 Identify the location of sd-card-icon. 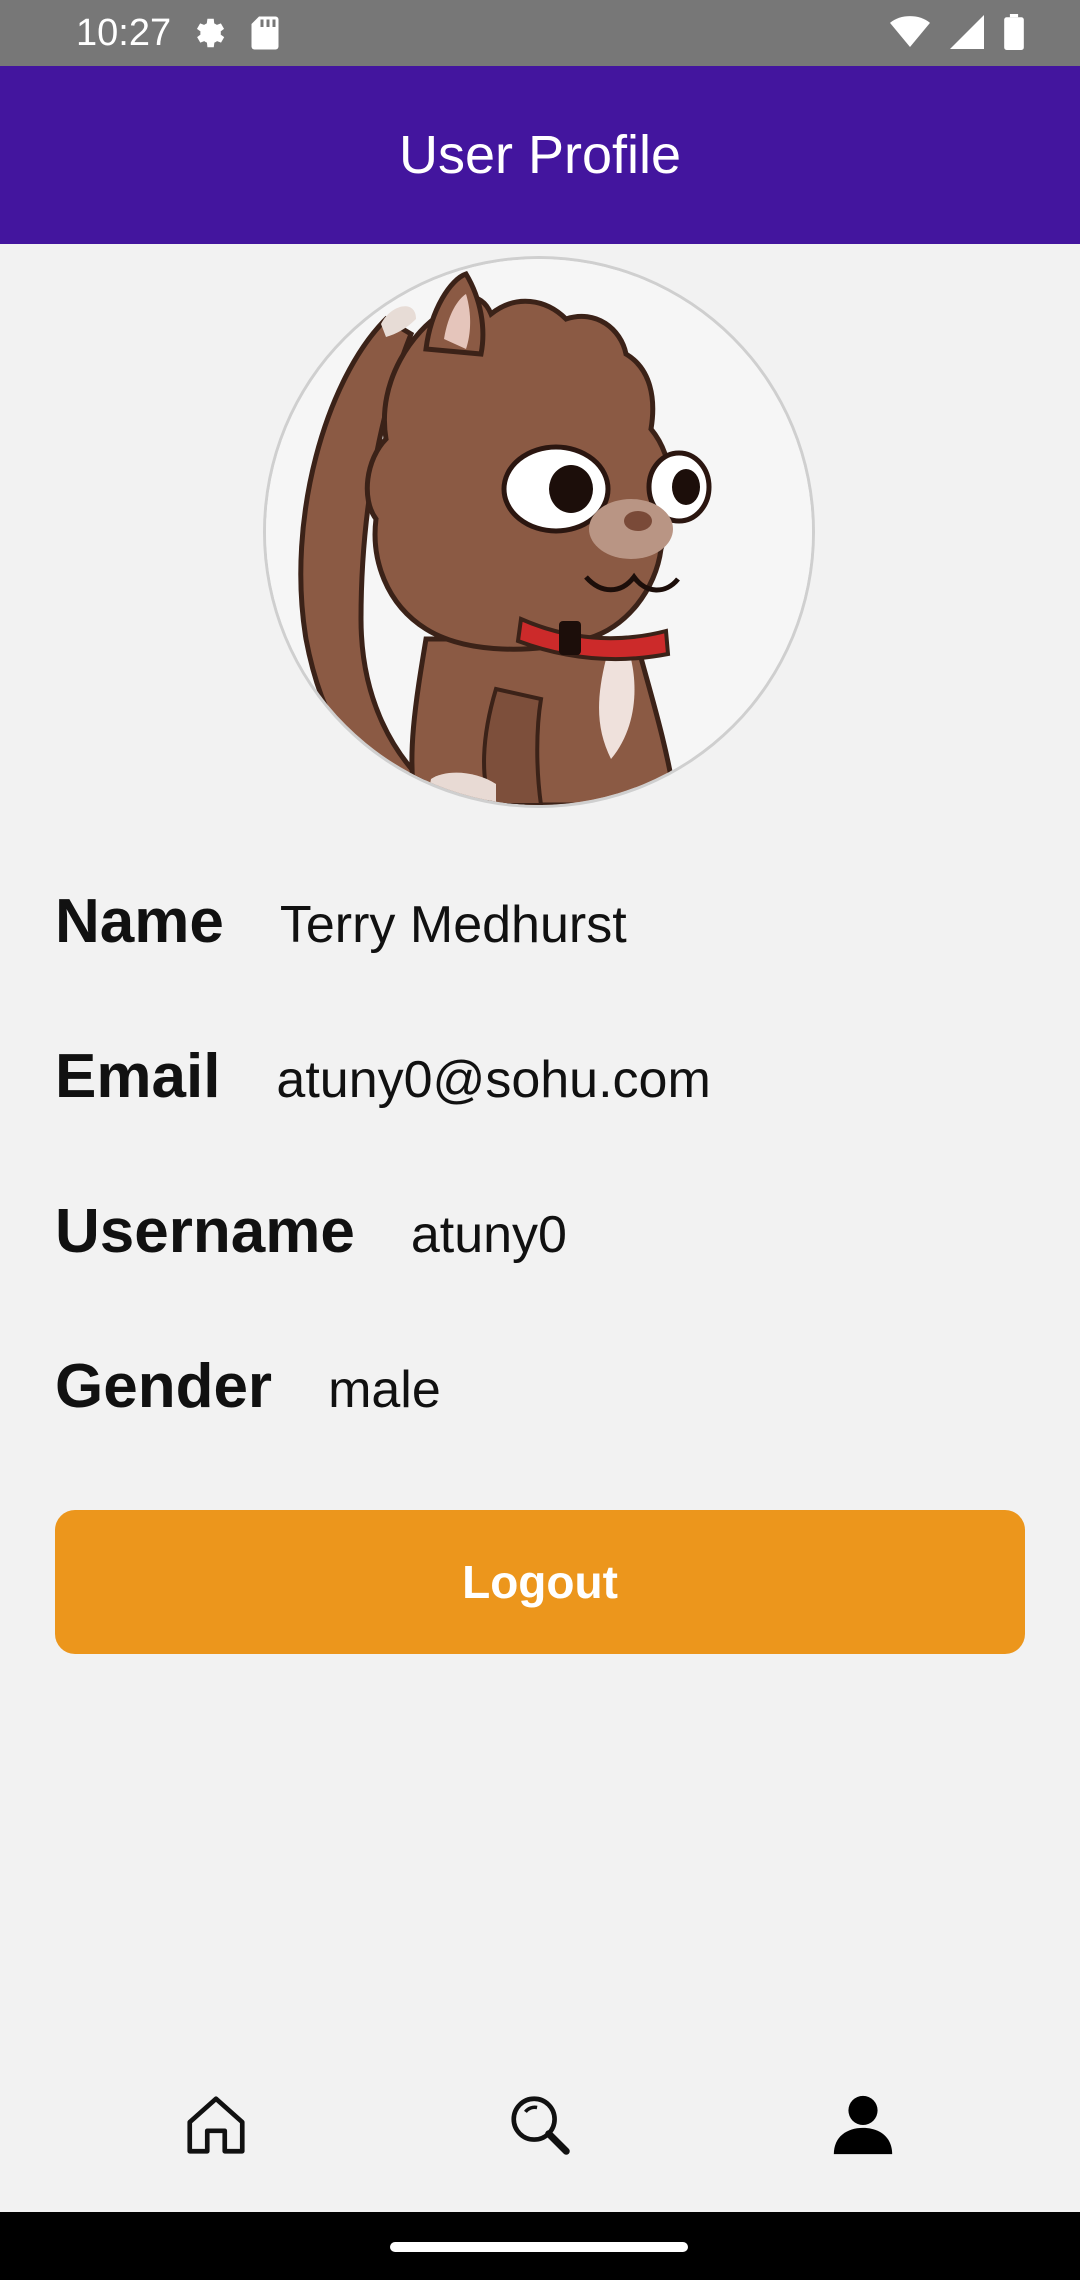
(265, 35).